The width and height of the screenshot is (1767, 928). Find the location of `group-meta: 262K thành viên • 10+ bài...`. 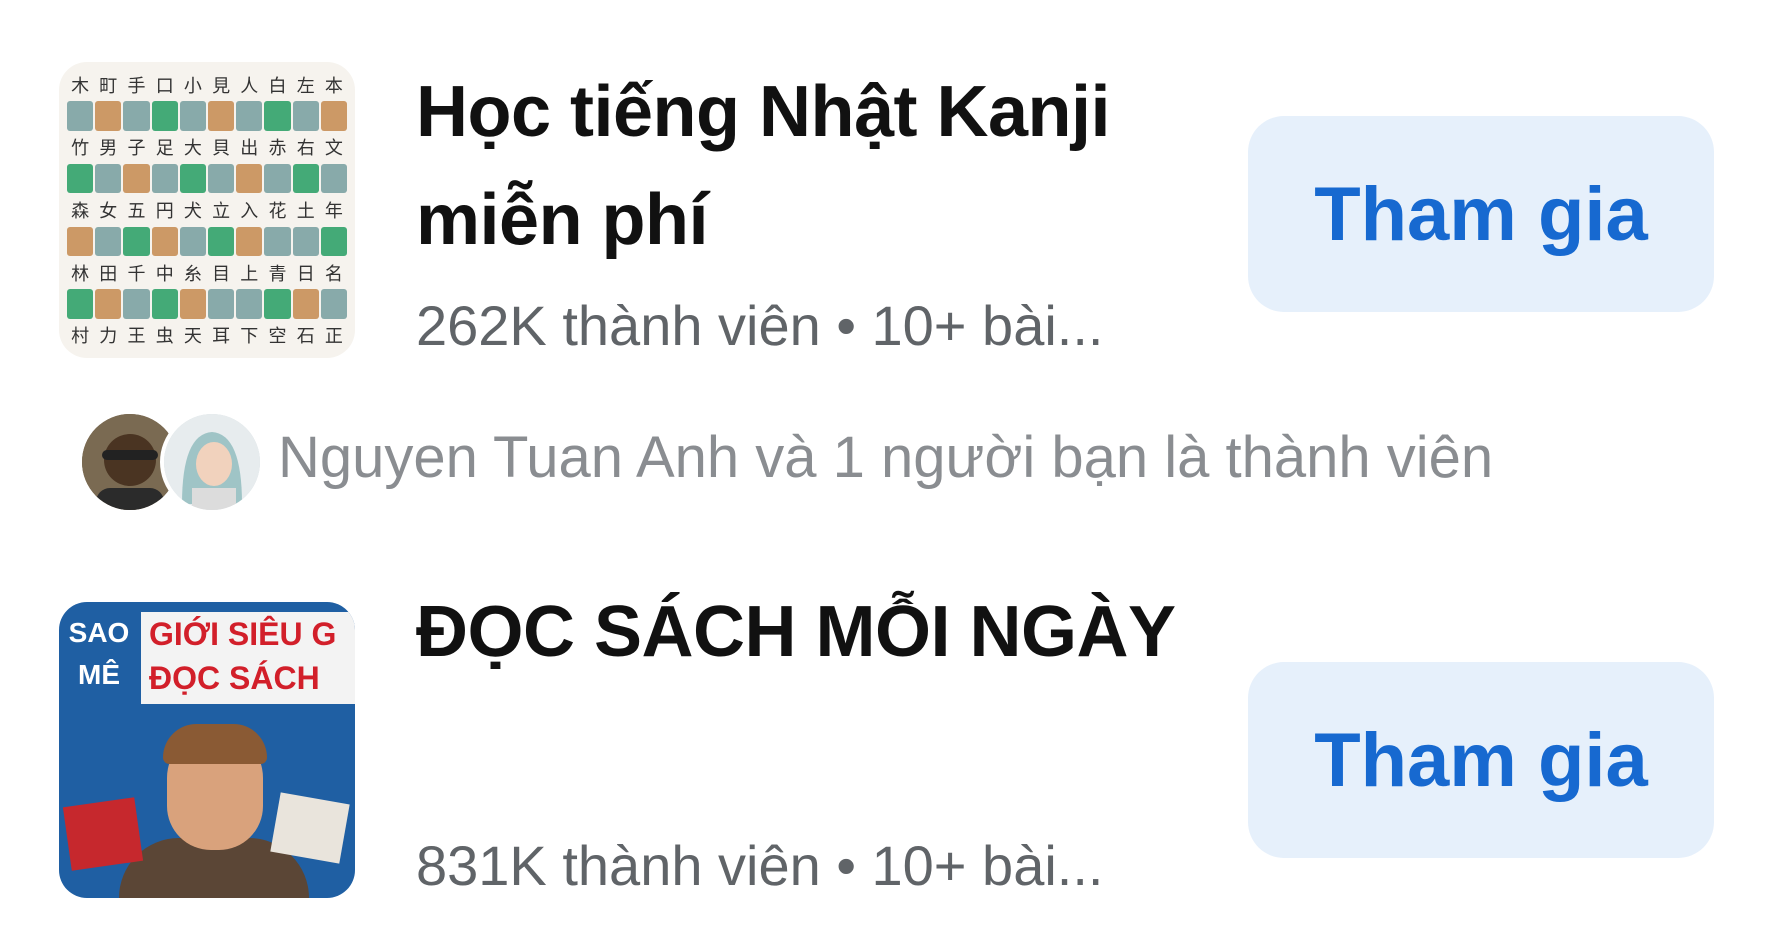

group-meta: 262K thành viên • 10+ bài... is located at coordinates (760, 325).